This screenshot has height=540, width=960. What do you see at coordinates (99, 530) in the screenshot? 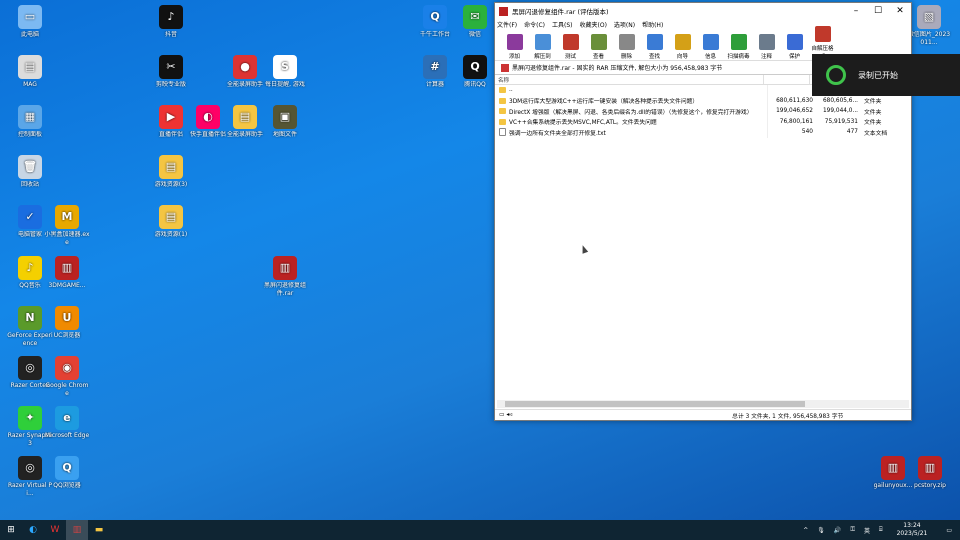
I see `taskbar-explorer-icon: ▬` at bounding box center [99, 530].